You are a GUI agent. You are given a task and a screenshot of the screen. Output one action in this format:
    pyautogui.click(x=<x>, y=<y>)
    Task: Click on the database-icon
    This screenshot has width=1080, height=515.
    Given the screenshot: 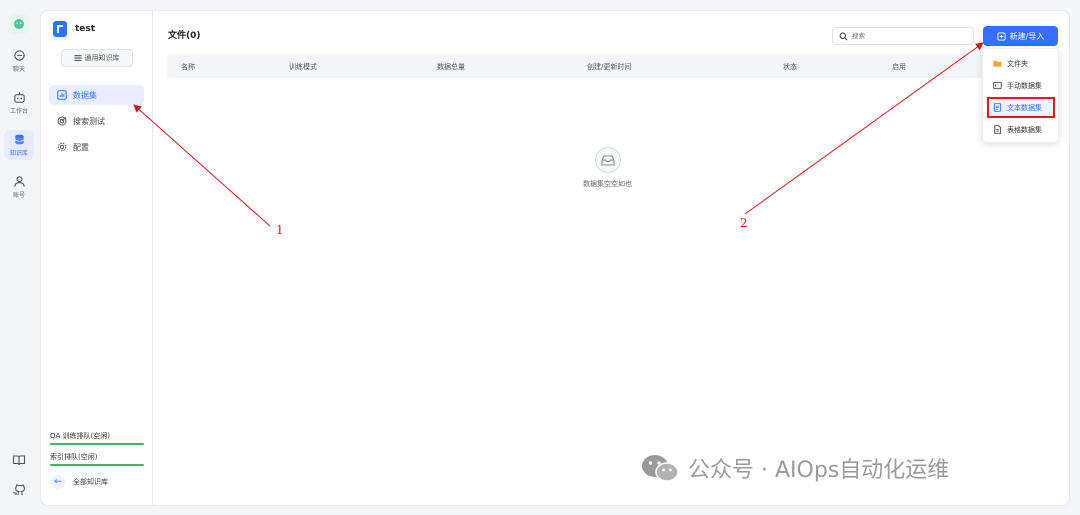 What is the action you would take?
    pyautogui.click(x=19, y=139)
    